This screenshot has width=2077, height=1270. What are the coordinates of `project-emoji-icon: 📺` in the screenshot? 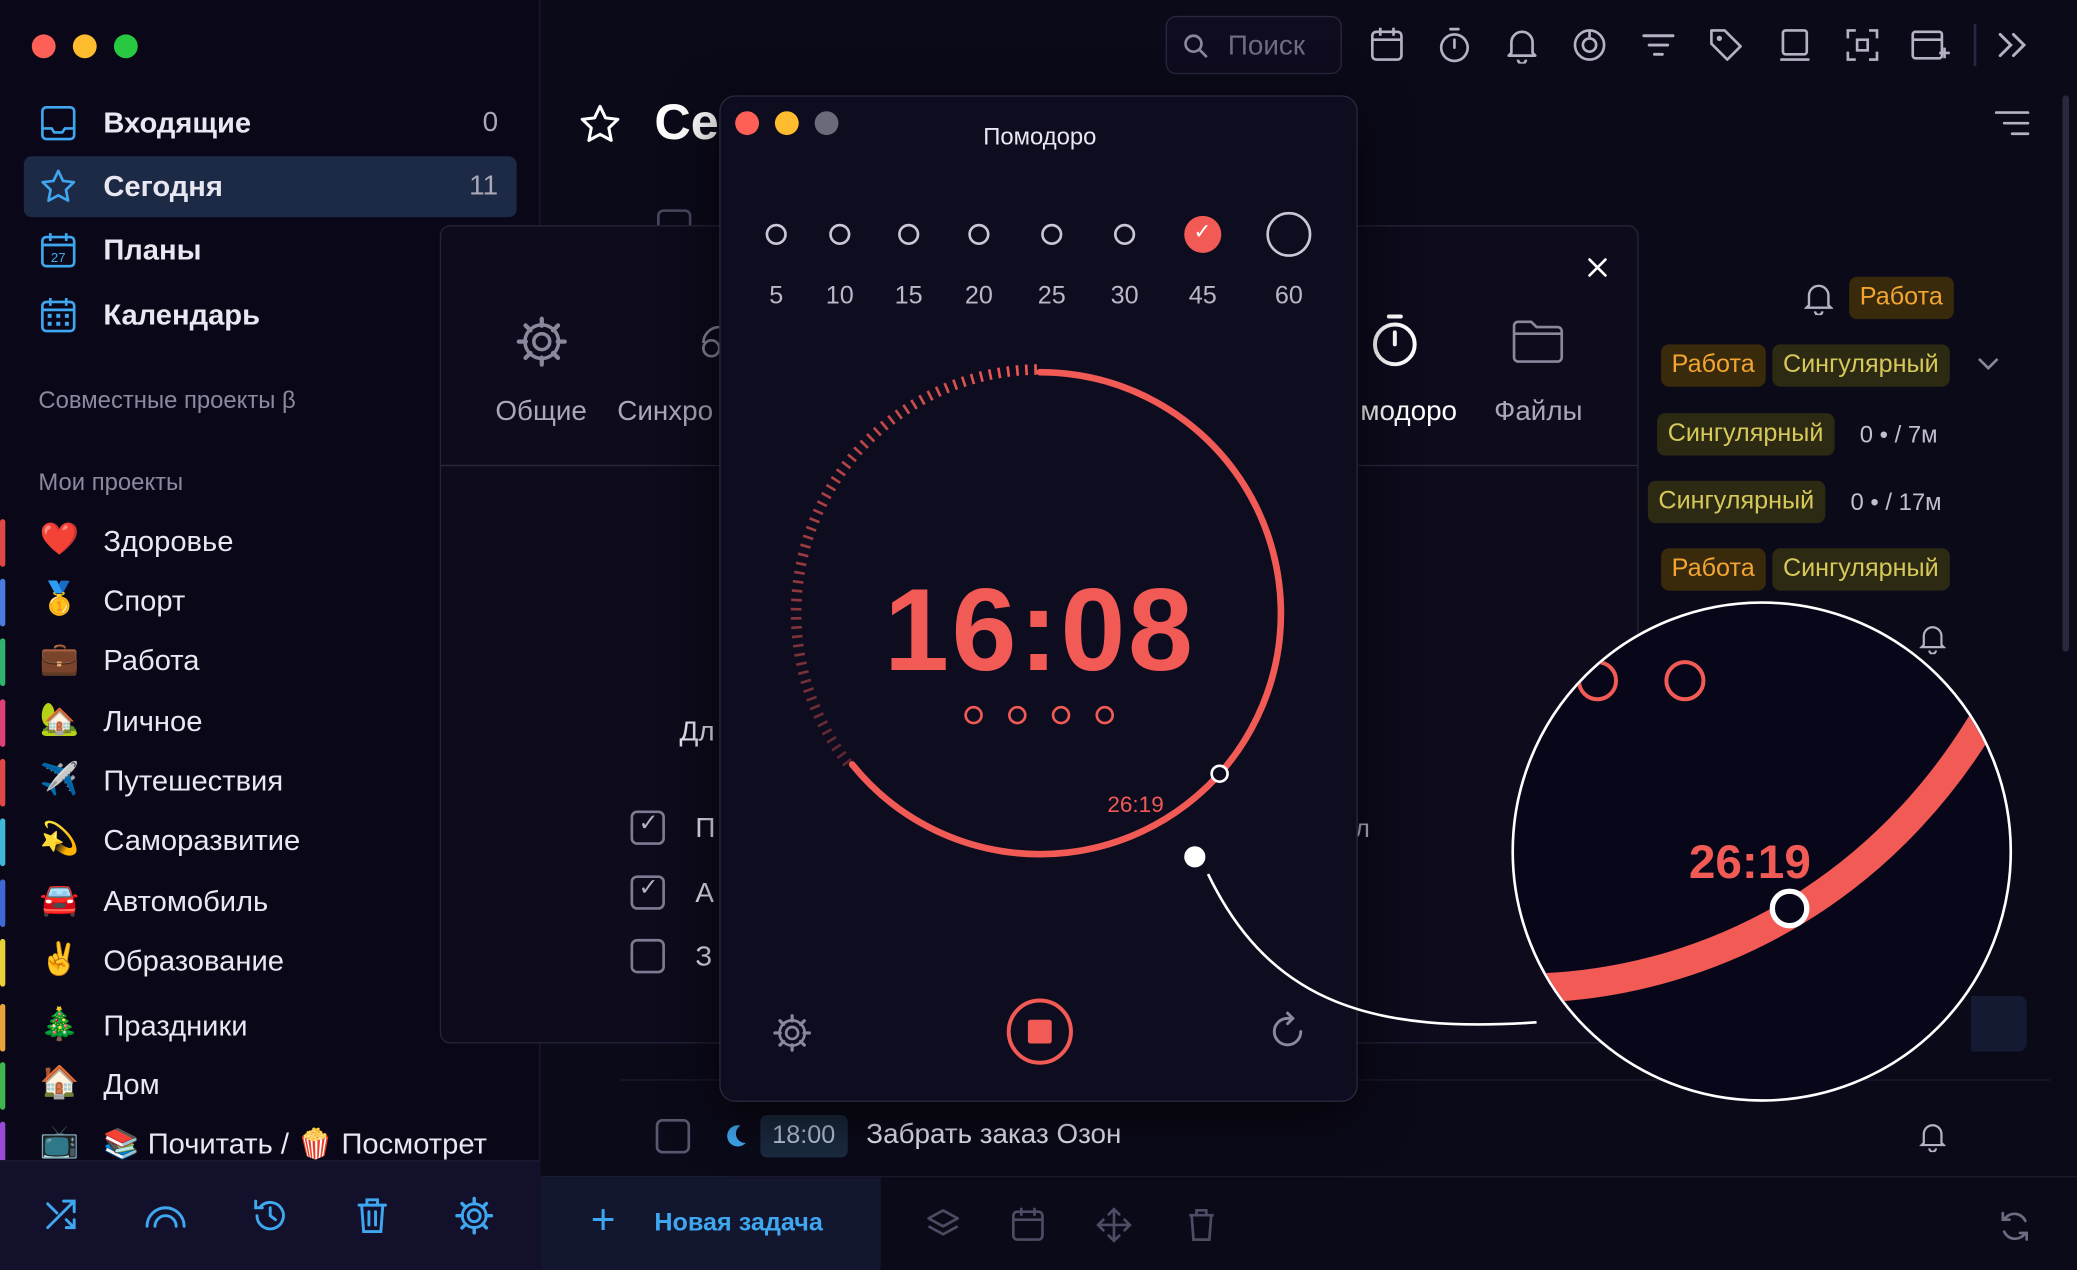 It's located at (59, 1142).